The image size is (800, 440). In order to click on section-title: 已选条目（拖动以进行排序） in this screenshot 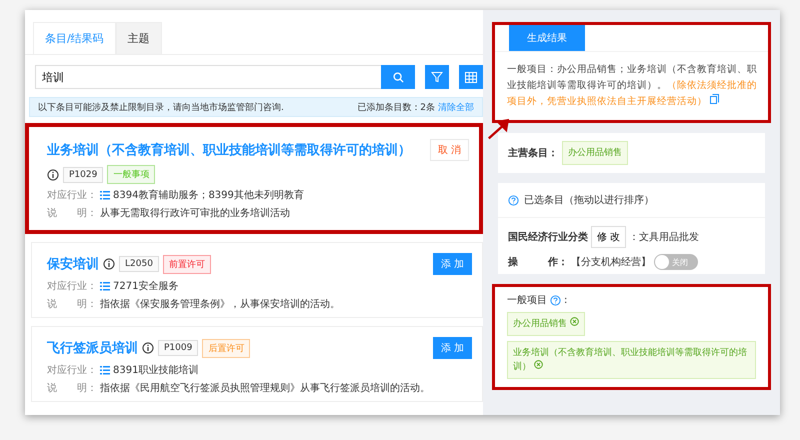, I will do `click(589, 200)`.